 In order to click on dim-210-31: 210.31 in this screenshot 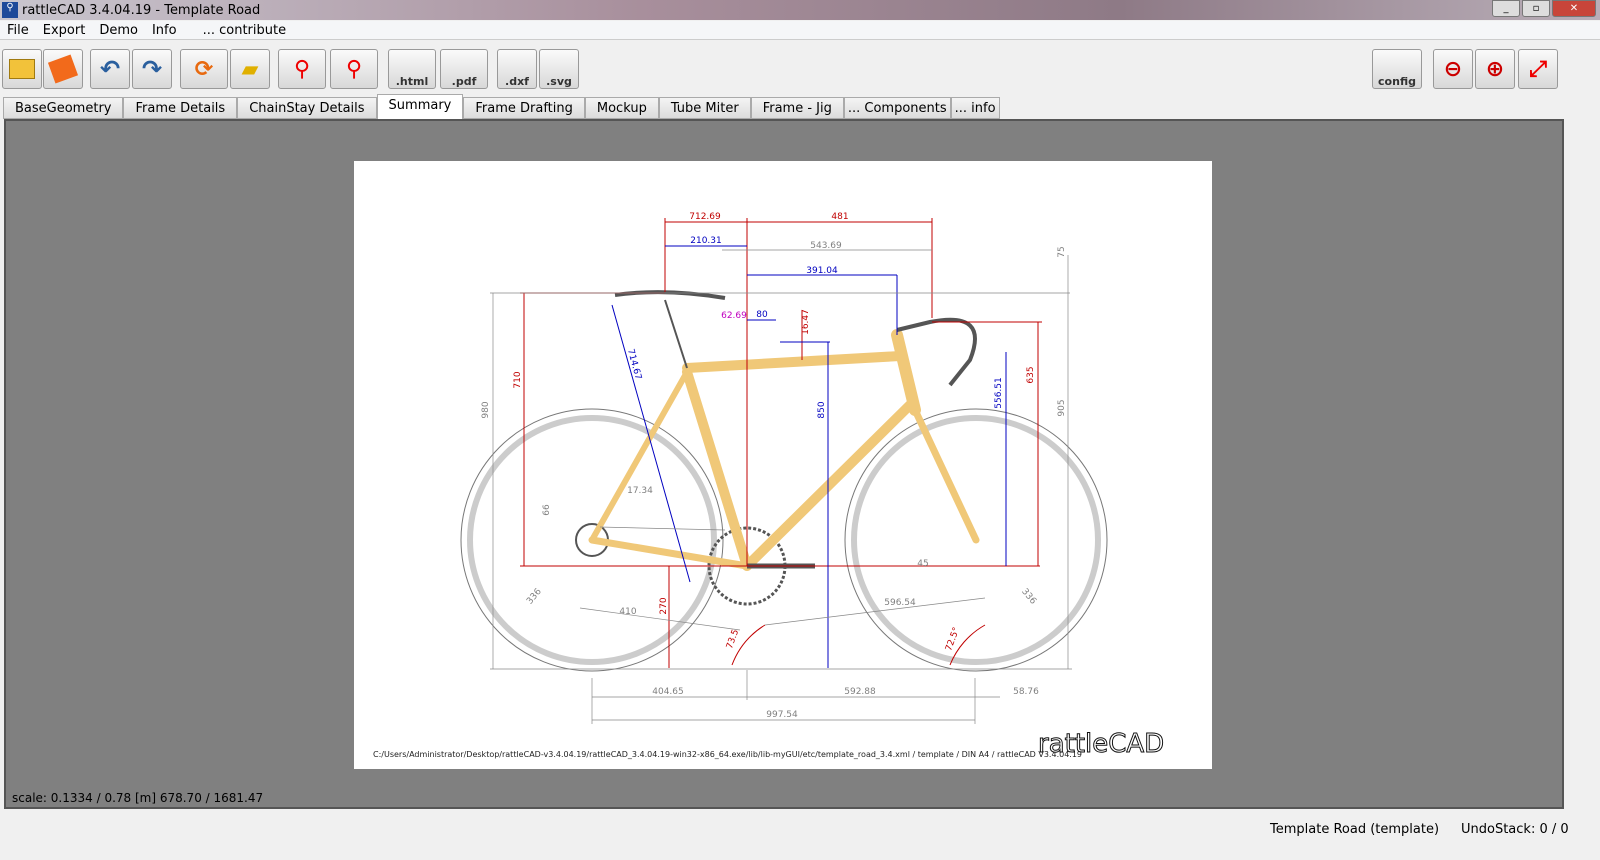, I will do `click(706, 241)`.